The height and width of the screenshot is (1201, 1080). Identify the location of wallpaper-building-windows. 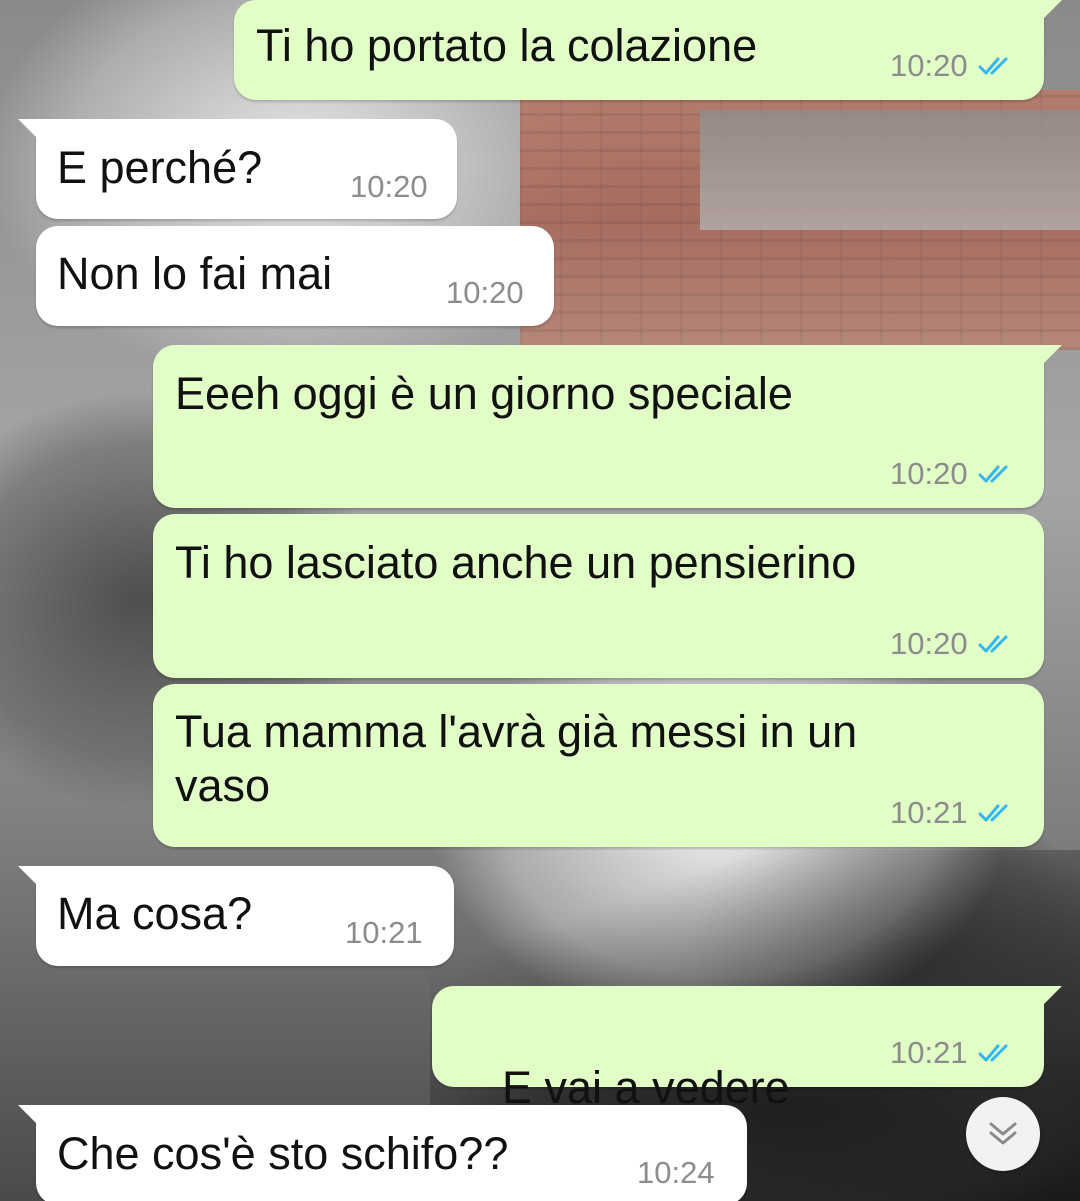
(890, 170).